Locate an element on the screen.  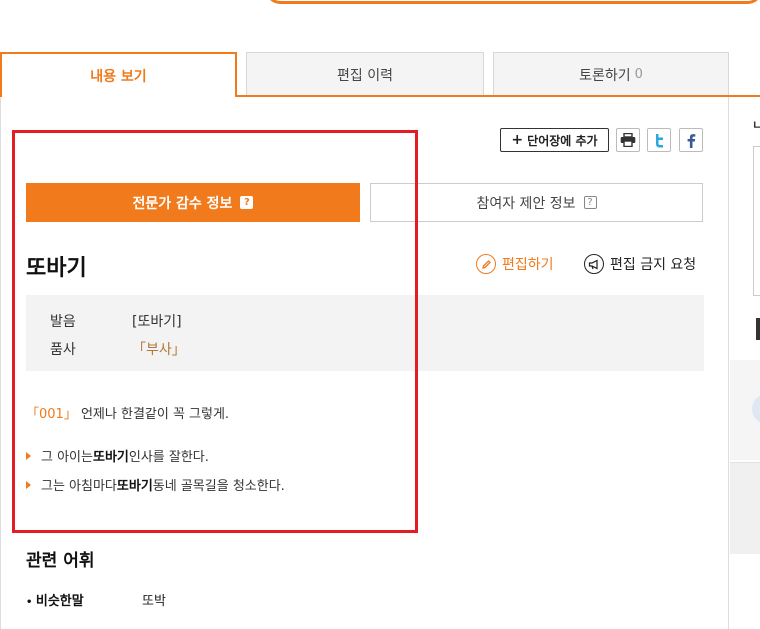
pronunciation-key: 발음 is located at coordinates (63, 322).